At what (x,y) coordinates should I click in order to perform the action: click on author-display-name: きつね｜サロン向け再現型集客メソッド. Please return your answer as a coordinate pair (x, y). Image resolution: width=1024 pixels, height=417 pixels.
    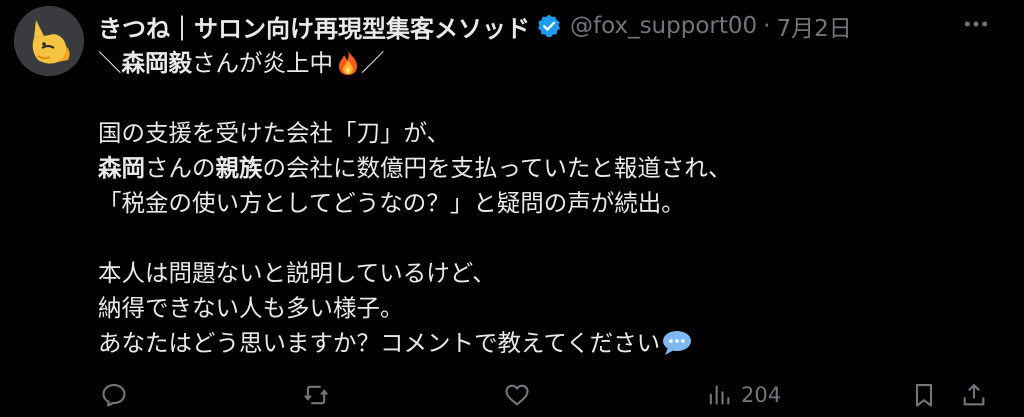
    Looking at the image, I should click on (314, 26).